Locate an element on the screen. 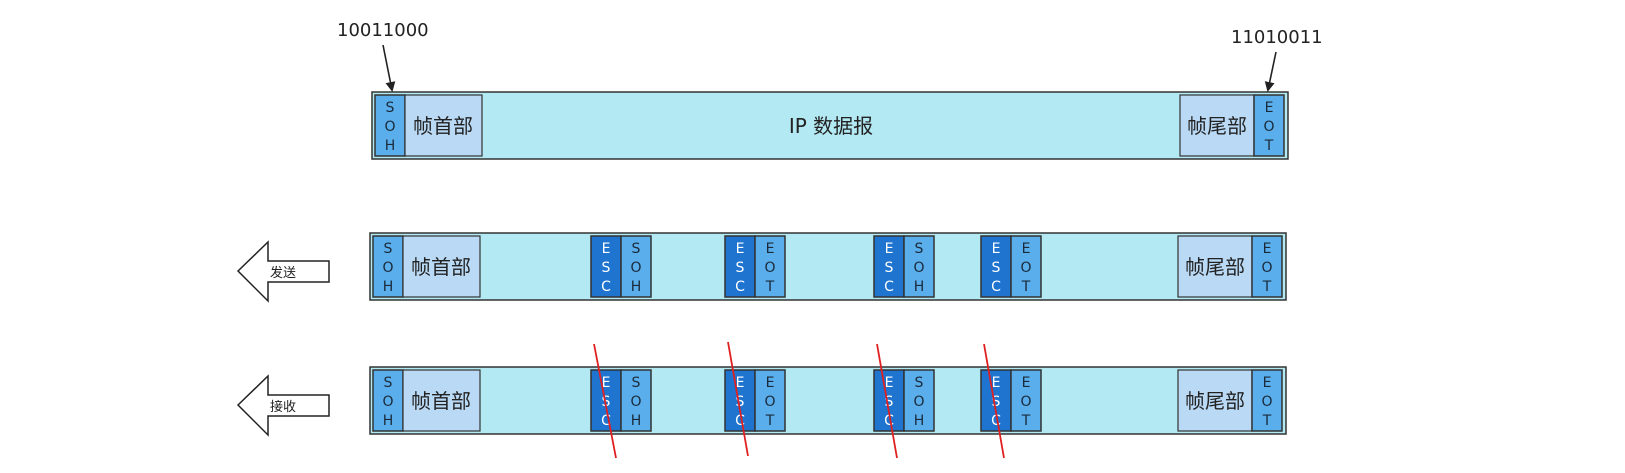 Image resolution: width=1625 pixels, height=473 pixels. send-label: 发送 is located at coordinates (283, 273).